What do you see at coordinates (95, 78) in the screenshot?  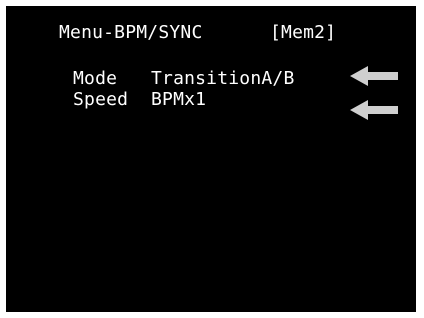 I see `mode-label: Mode` at bounding box center [95, 78].